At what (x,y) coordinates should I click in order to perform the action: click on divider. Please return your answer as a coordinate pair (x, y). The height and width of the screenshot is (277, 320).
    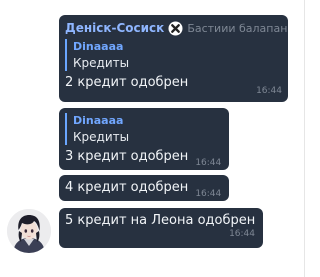
    Looking at the image, I should click on (304, 138).